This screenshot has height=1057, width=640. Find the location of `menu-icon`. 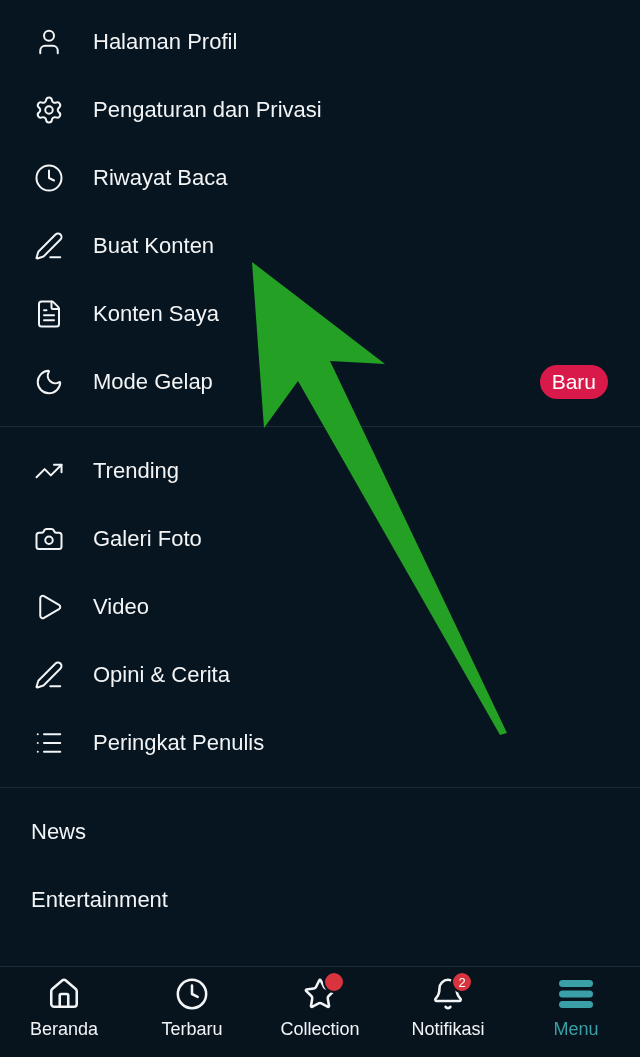

menu-icon is located at coordinates (576, 994).